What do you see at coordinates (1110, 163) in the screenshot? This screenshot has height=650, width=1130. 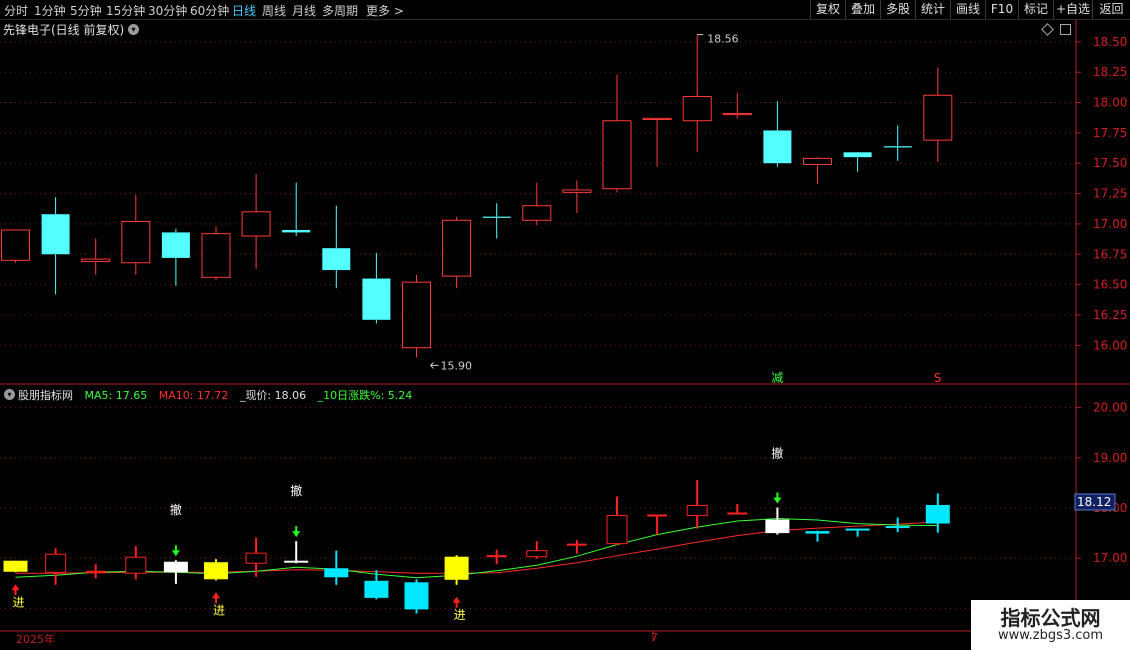 I see `price-axis-label: 17.50` at bounding box center [1110, 163].